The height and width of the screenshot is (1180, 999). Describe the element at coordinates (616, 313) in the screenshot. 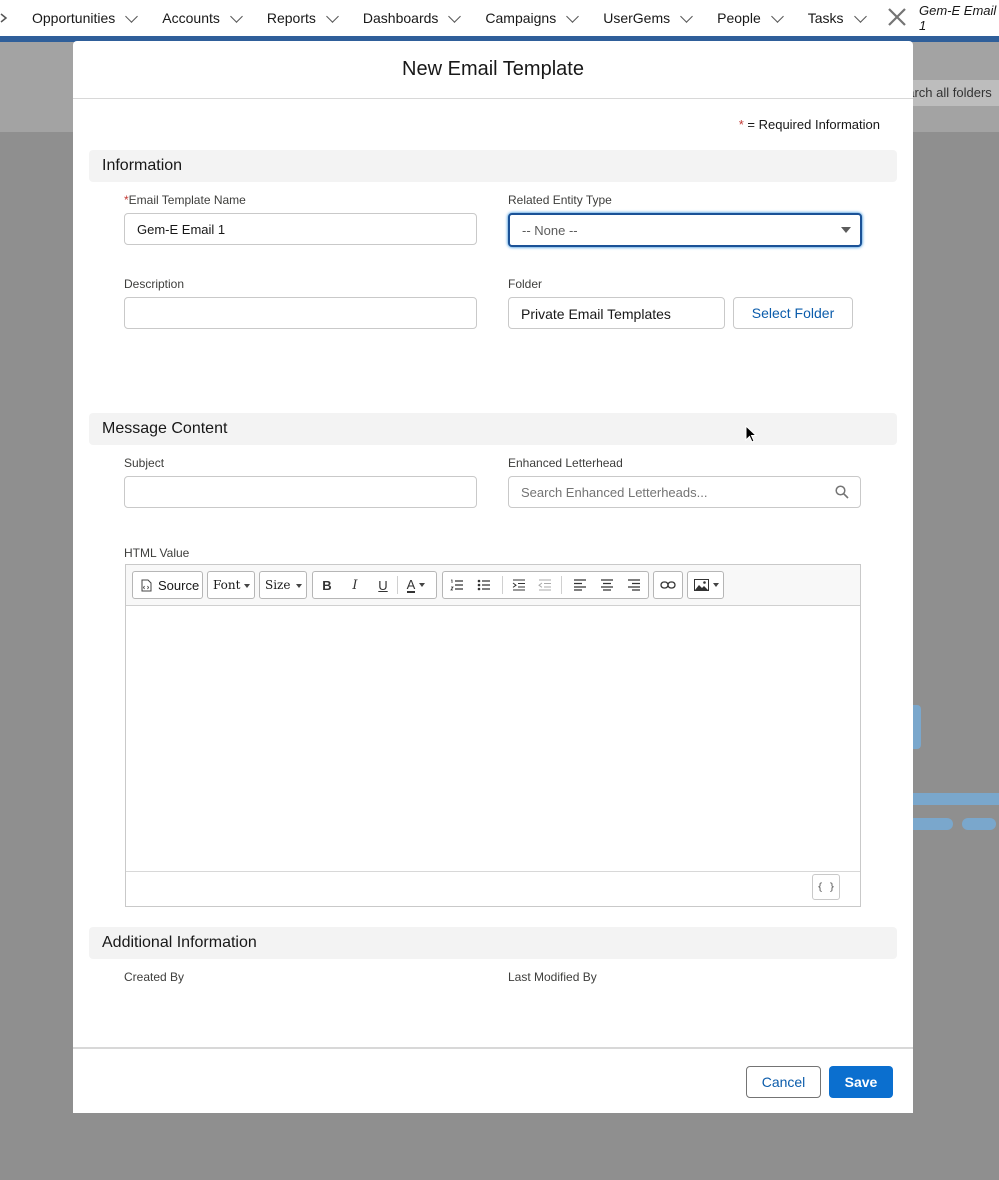

I see `folder-input: Private Email Templates` at that location.